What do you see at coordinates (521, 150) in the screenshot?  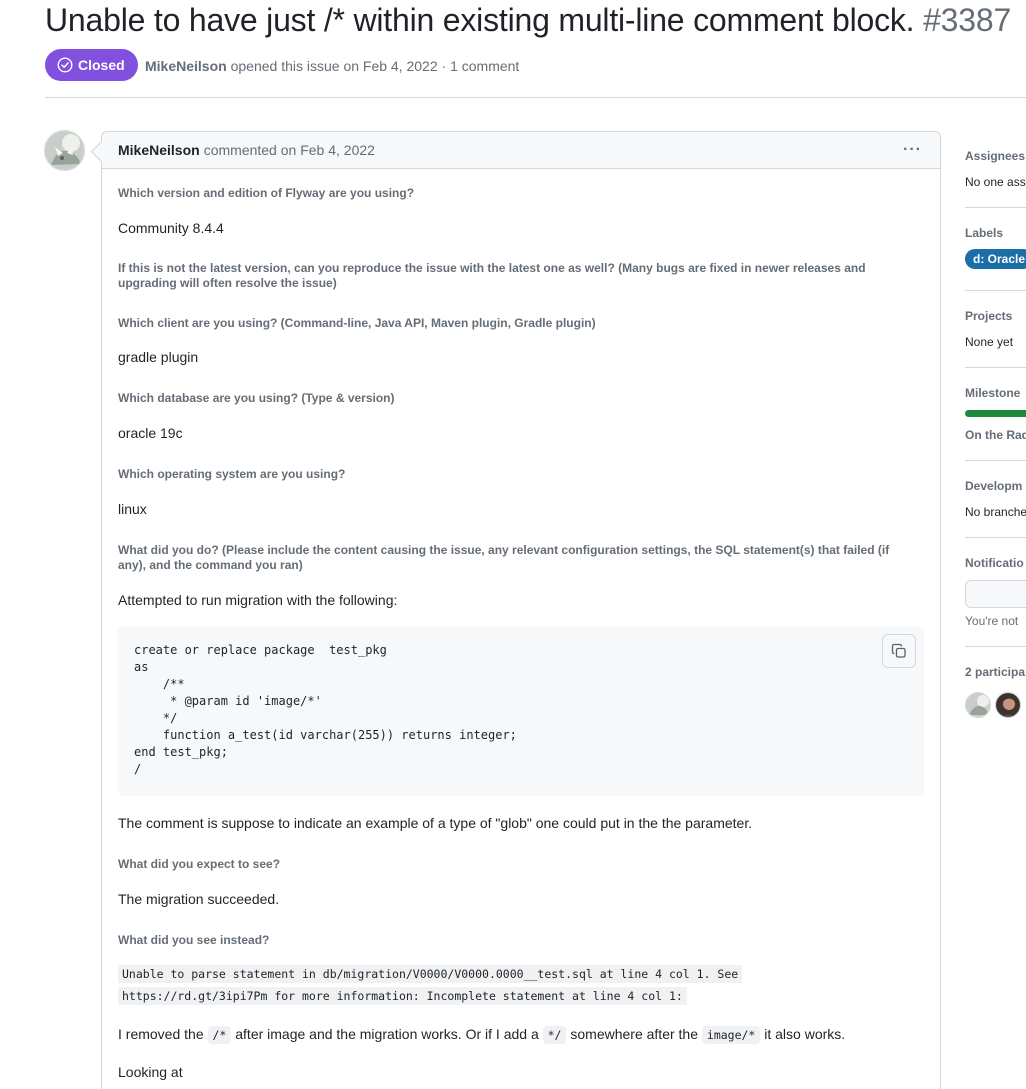 I see `comment-header: MikeNeilson commented on Feb 4, 2022 ···` at bounding box center [521, 150].